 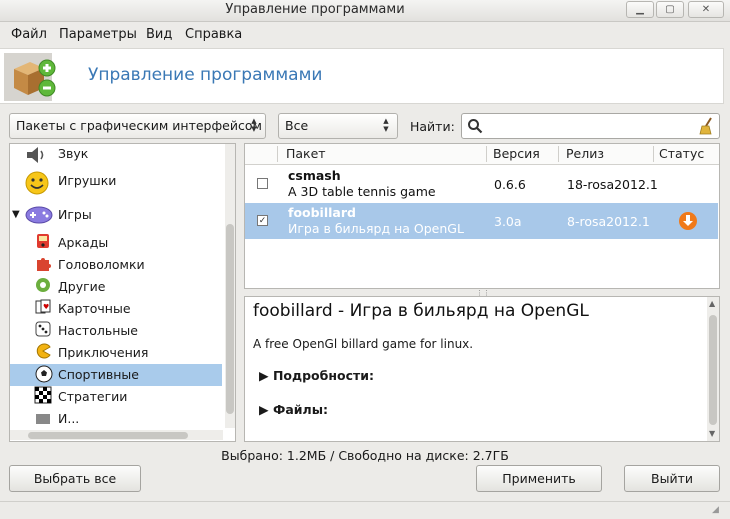 I want to click on details-heading: foobillard - Игра в бильярд на OpenGL, so click(x=421, y=311).